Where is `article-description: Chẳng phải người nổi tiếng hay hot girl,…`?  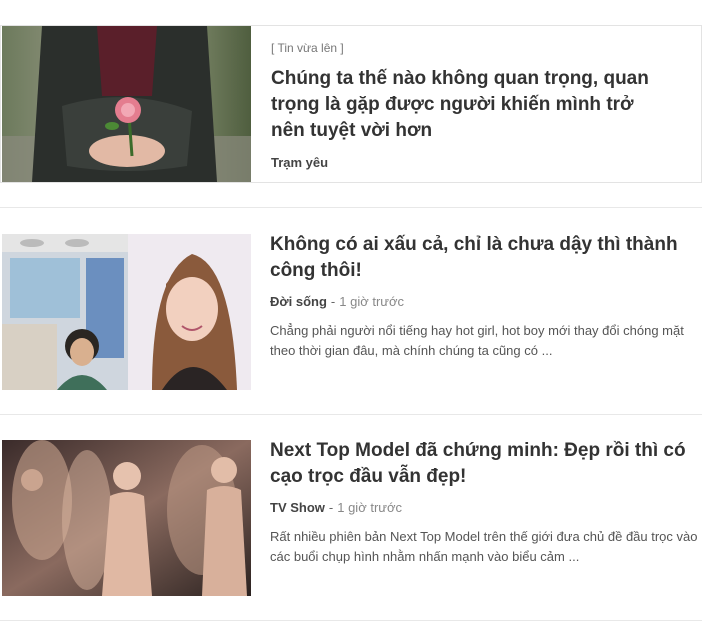 article-description: Chẳng phải người nổi tiếng hay hot girl,… is located at coordinates (477, 340).